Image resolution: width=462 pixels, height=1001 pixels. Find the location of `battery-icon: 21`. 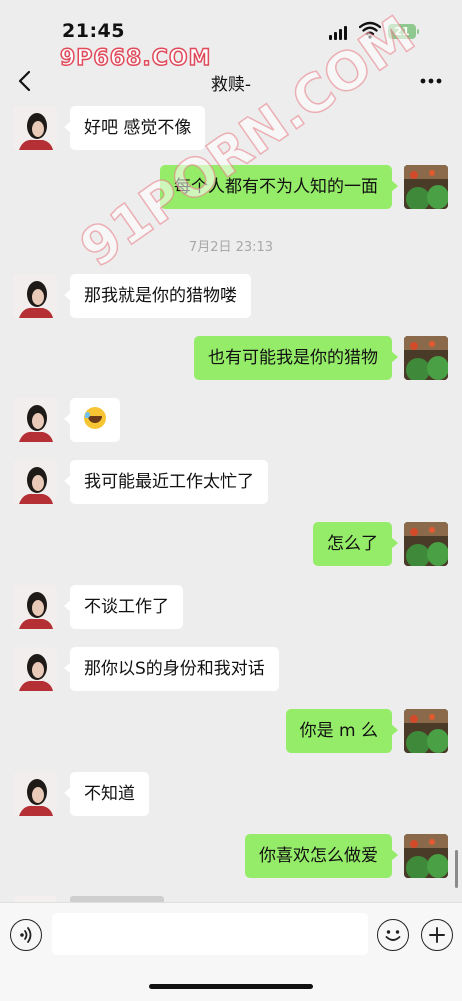

battery-icon: 21 is located at coordinates (403, 31).